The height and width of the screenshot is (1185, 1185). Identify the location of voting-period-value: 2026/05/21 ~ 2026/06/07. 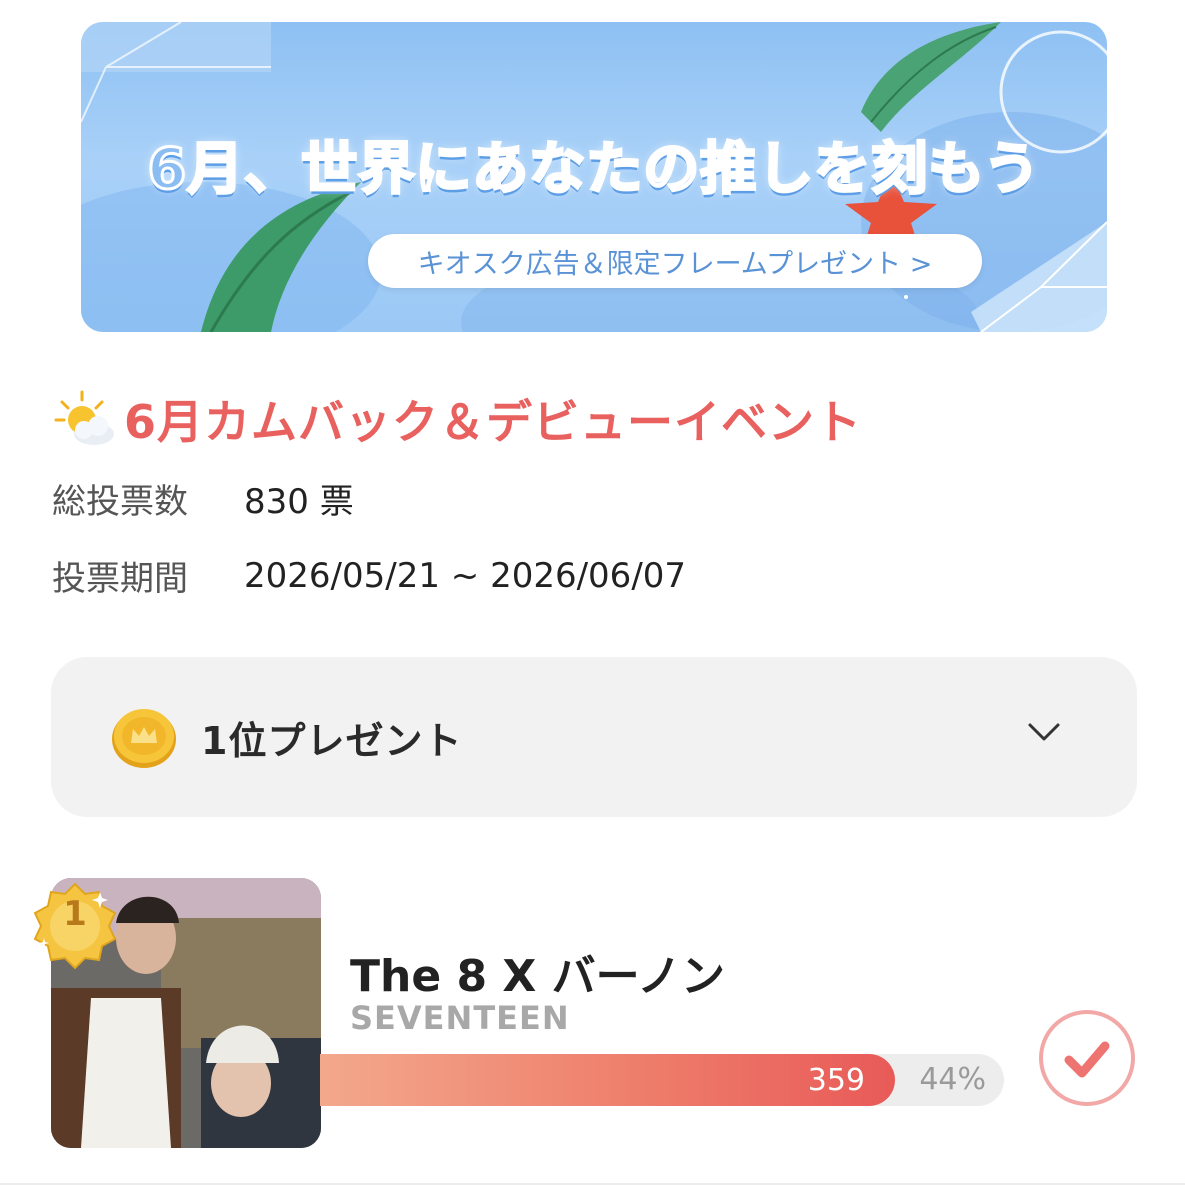
(465, 575).